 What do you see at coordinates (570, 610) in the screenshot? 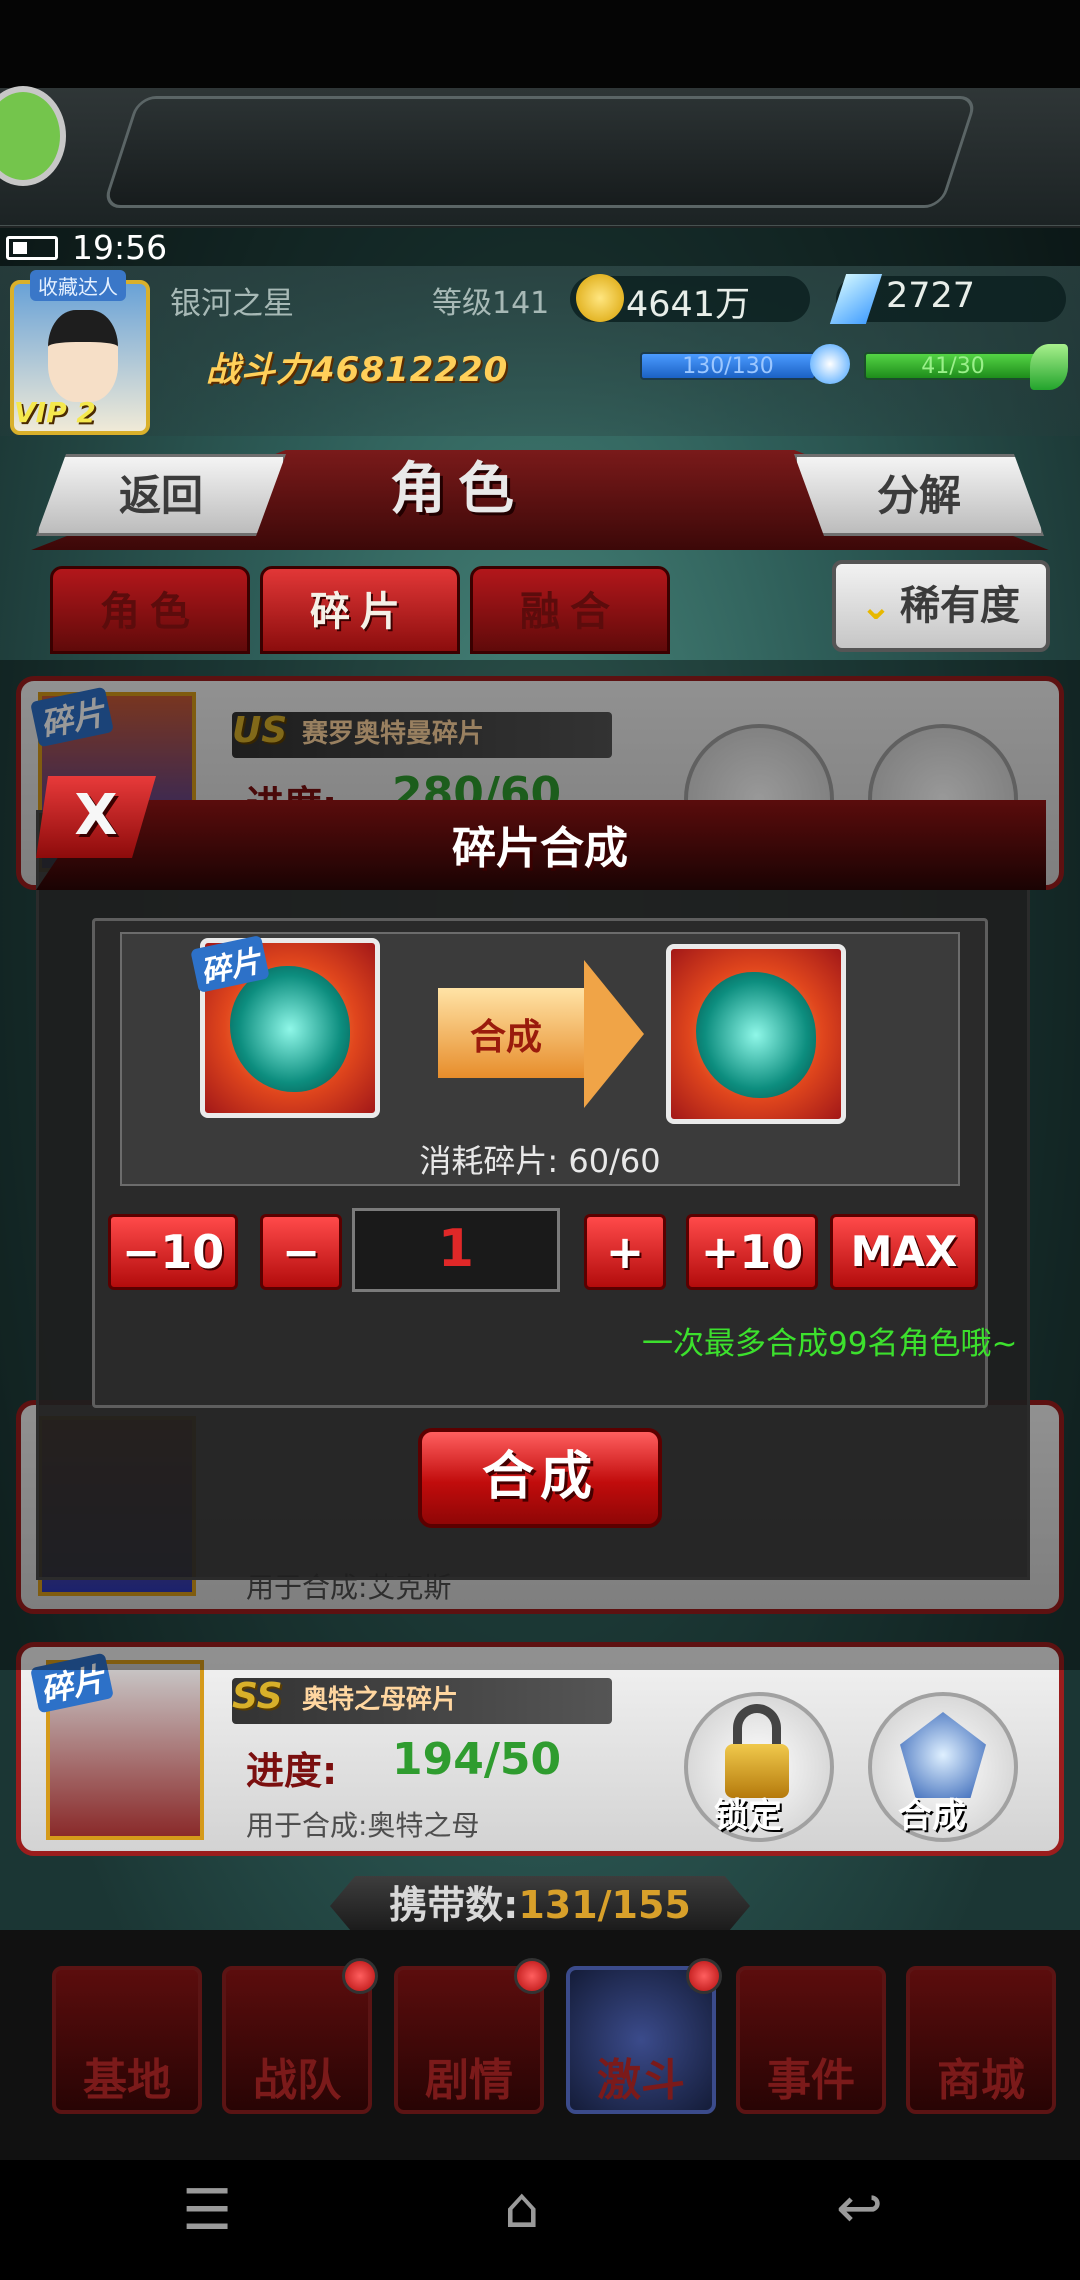
I see `tab-fusion: 融合` at bounding box center [570, 610].